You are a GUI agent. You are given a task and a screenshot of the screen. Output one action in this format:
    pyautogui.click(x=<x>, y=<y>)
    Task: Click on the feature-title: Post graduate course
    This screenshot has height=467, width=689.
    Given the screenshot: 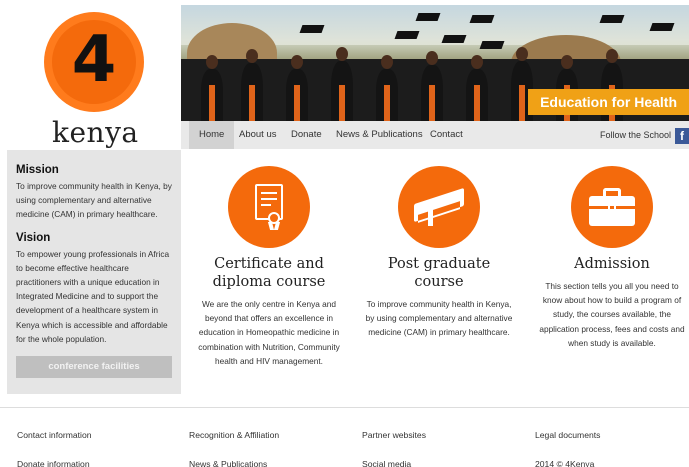 What is the action you would take?
    pyautogui.click(x=439, y=273)
    